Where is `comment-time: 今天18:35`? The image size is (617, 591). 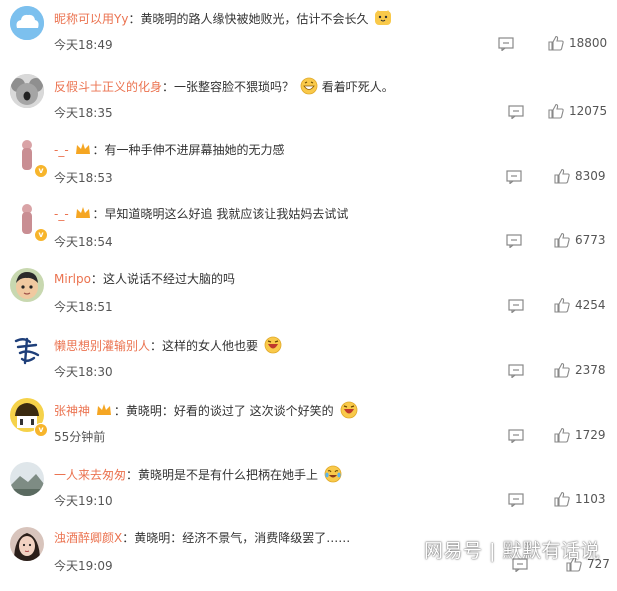 comment-time: 今天18:35 is located at coordinates (83, 113).